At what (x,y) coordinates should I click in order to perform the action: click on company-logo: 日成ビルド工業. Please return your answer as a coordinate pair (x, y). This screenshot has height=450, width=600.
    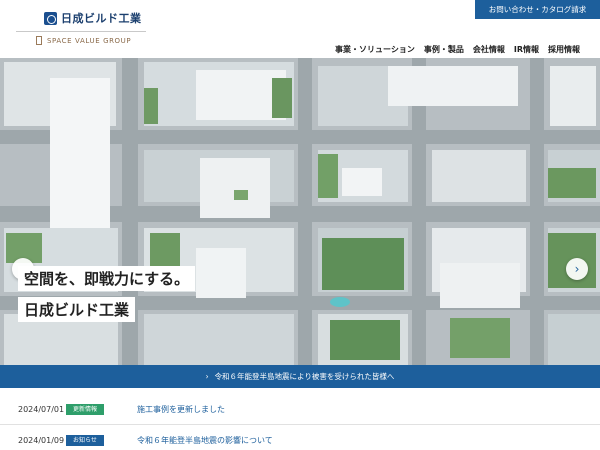
    Looking at the image, I should click on (93, 18).